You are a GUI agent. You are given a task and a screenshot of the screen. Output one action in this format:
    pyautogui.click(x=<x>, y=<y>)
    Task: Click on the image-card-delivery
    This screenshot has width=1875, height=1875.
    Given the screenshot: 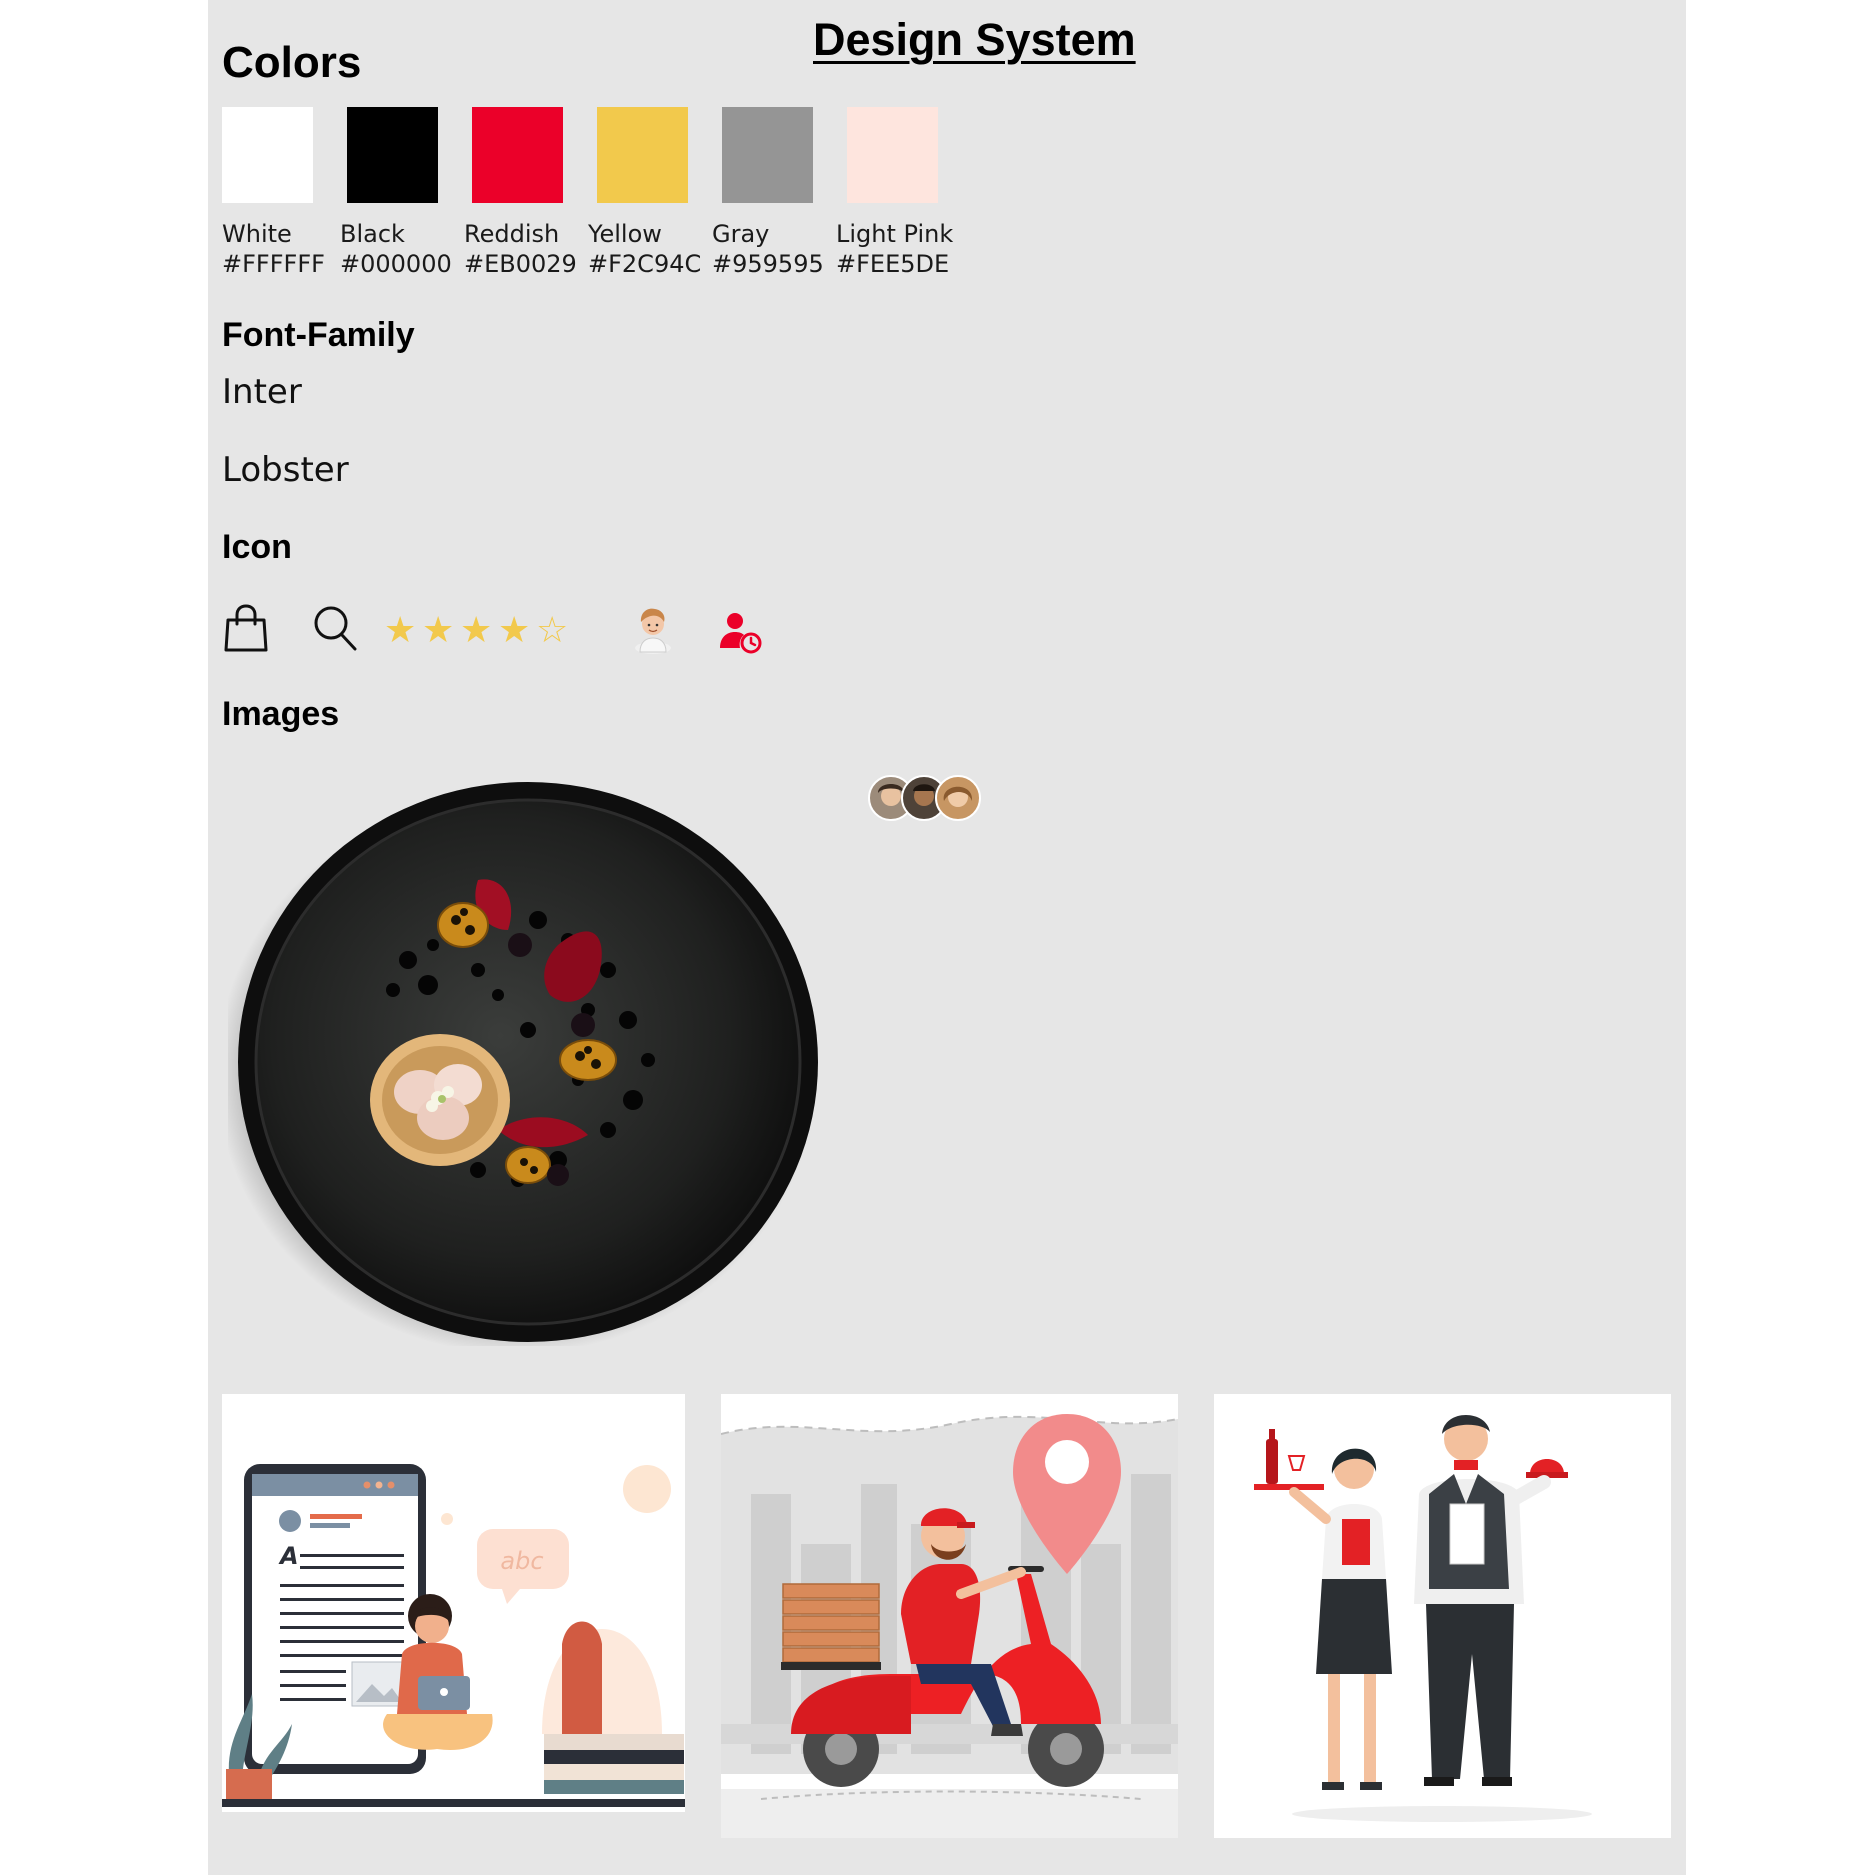 What is the action you would take?
    pyautogui.click(x=949, y=1616)
    